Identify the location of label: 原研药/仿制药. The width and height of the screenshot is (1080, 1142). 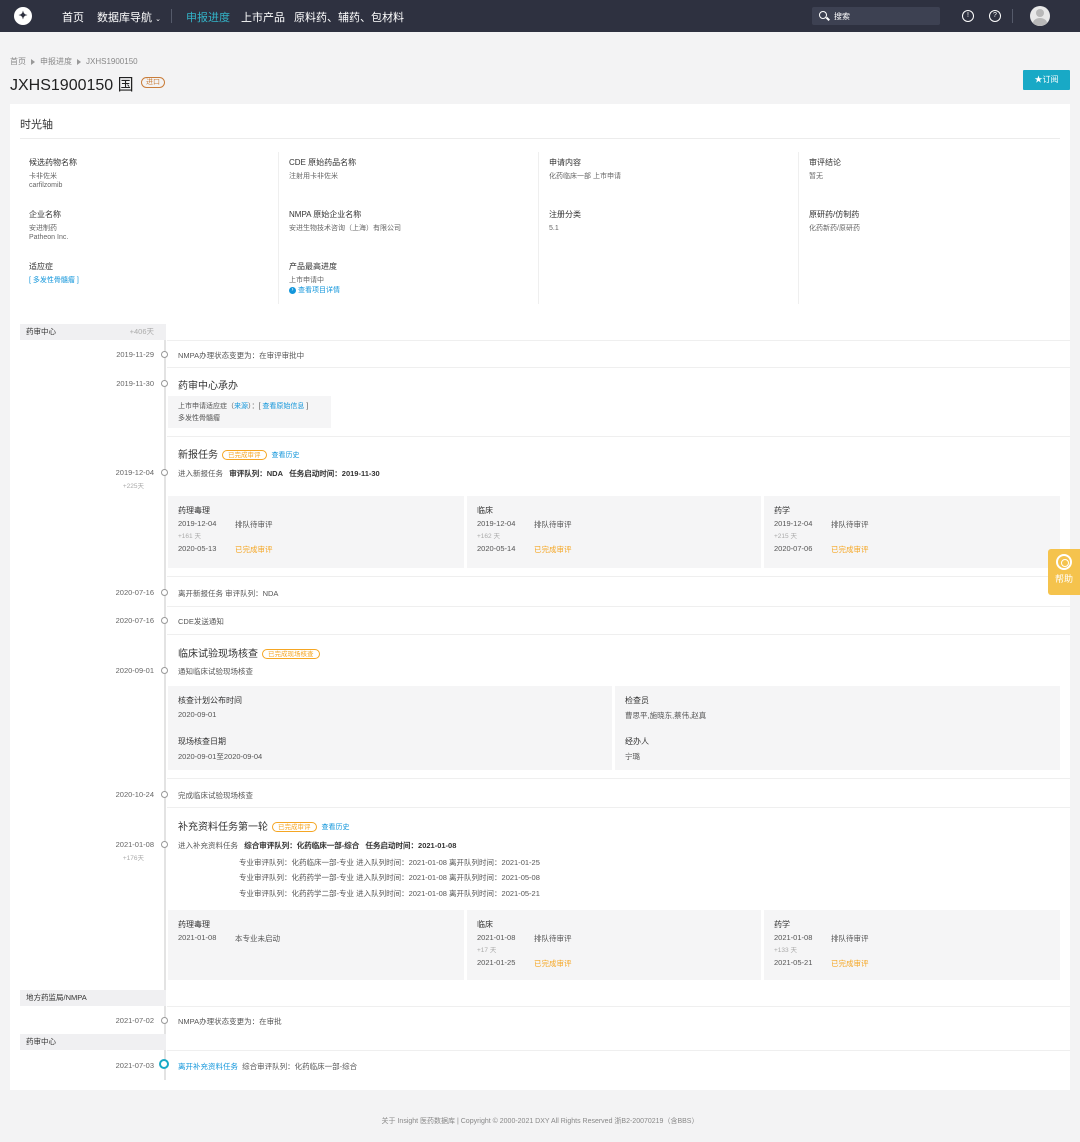
(834, 214).